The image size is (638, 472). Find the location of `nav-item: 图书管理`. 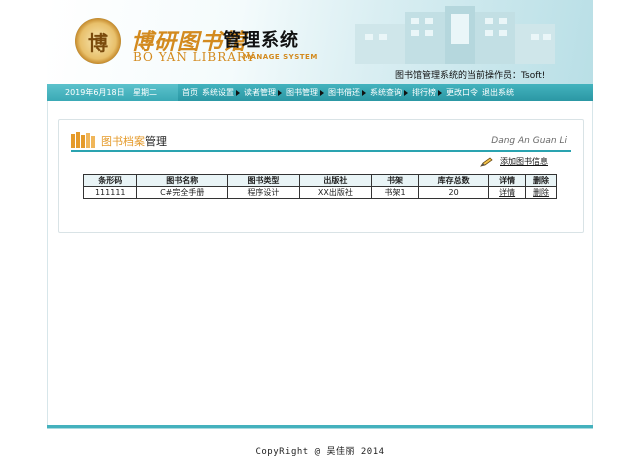

nav-item: 图书管理 is located at coordinates (305, 92).